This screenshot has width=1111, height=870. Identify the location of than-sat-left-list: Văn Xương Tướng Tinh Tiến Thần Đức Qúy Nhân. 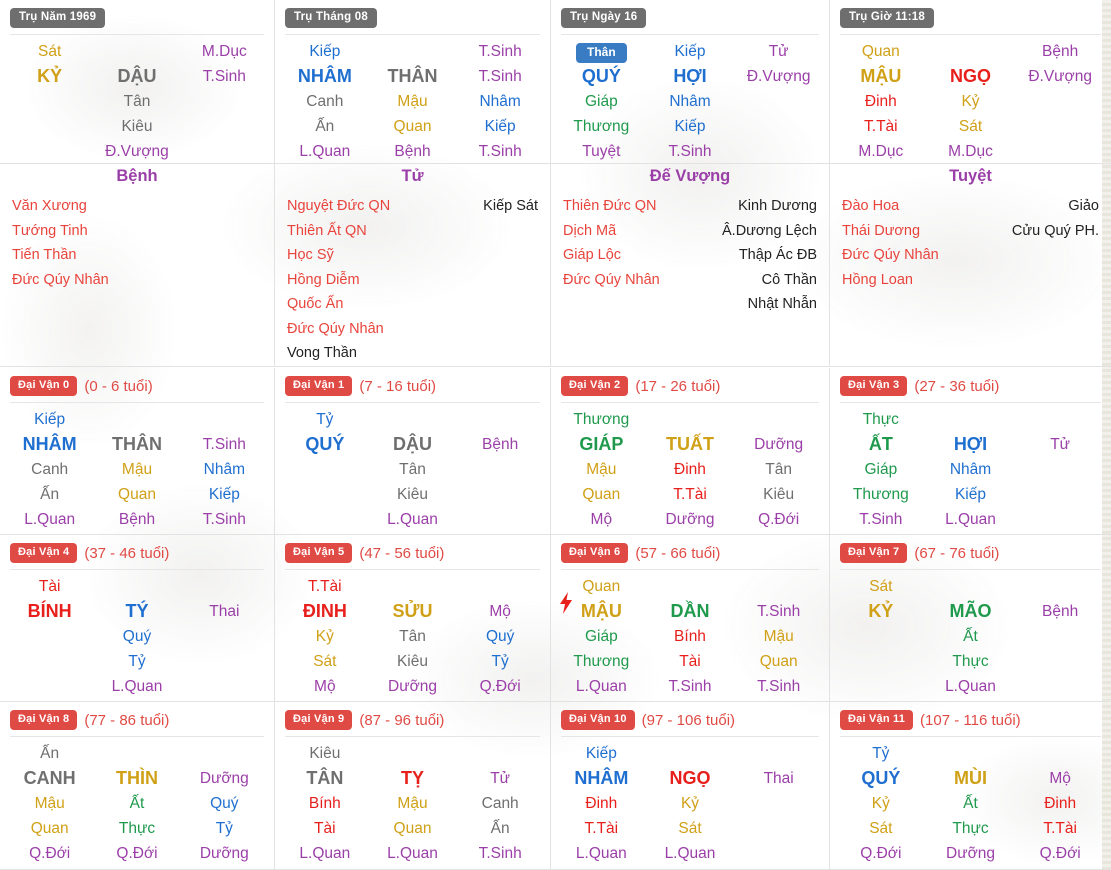
(60, 291).